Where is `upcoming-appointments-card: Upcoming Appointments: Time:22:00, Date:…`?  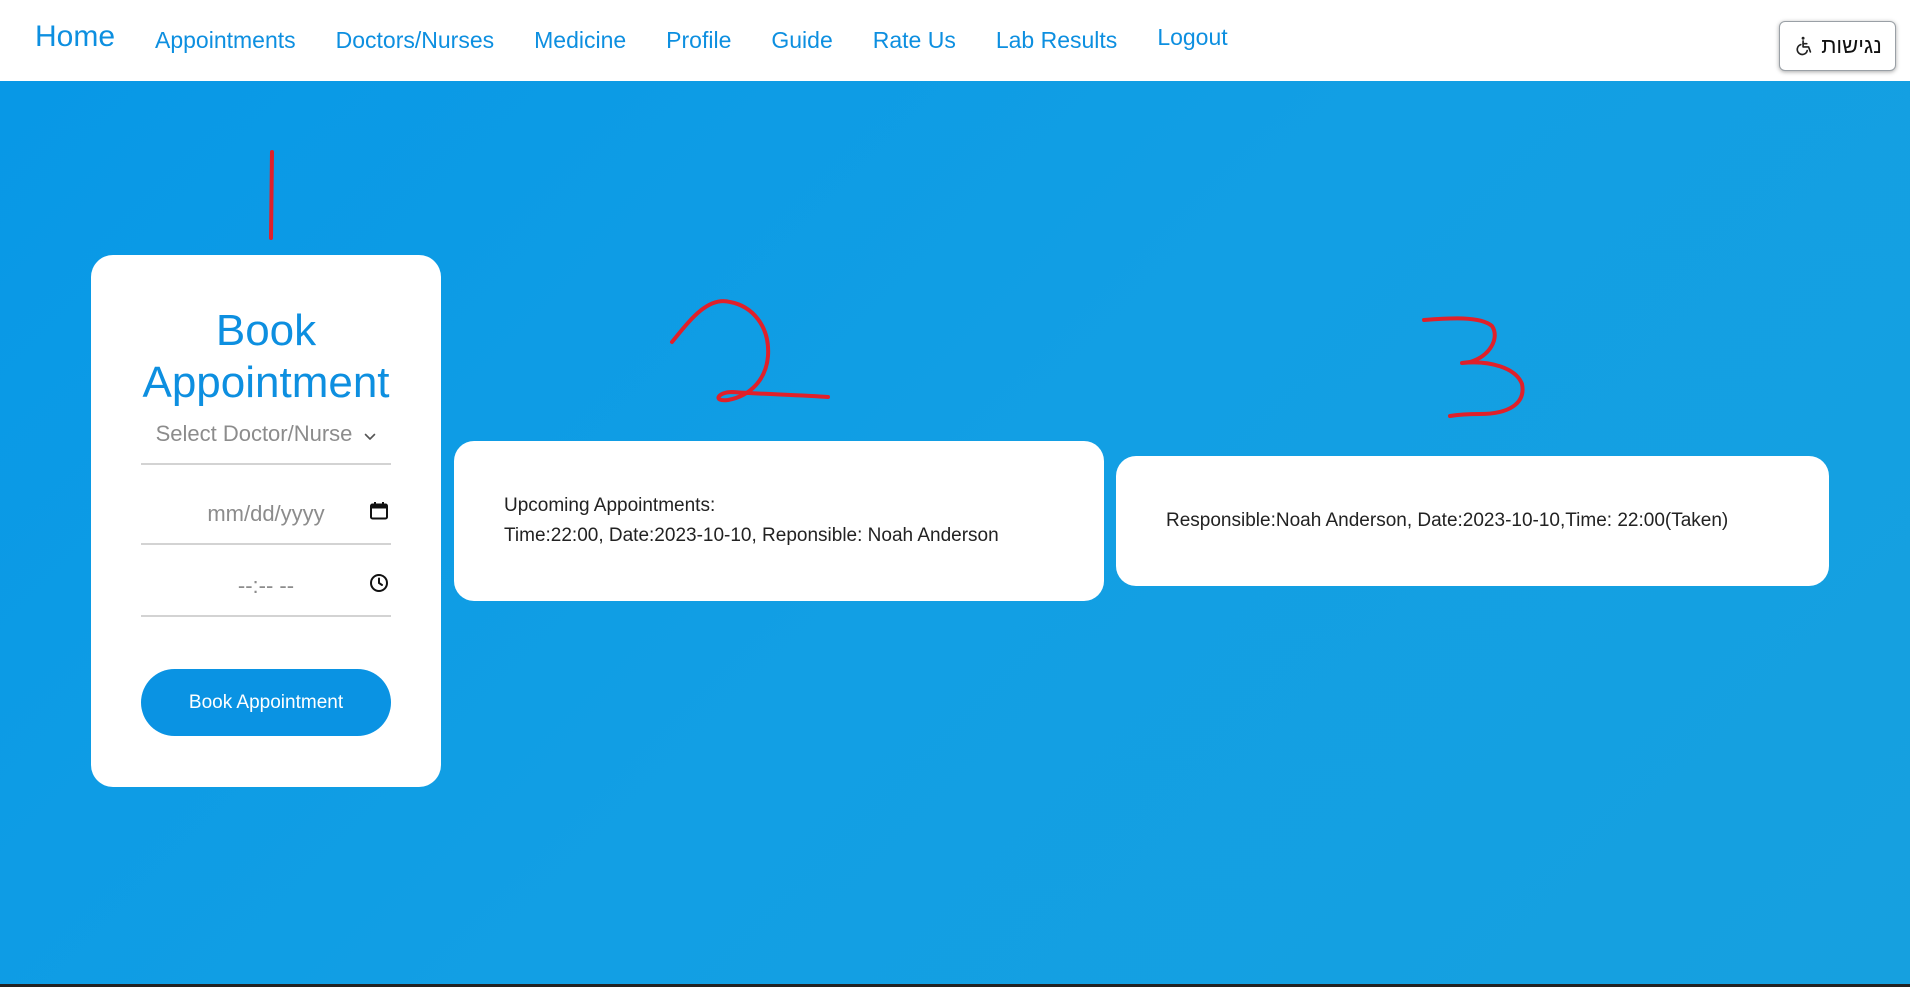 upcoming-appointments-card: Upcoming Appointments: Time:22:00, Date:… is located at coordinates (779, 521).